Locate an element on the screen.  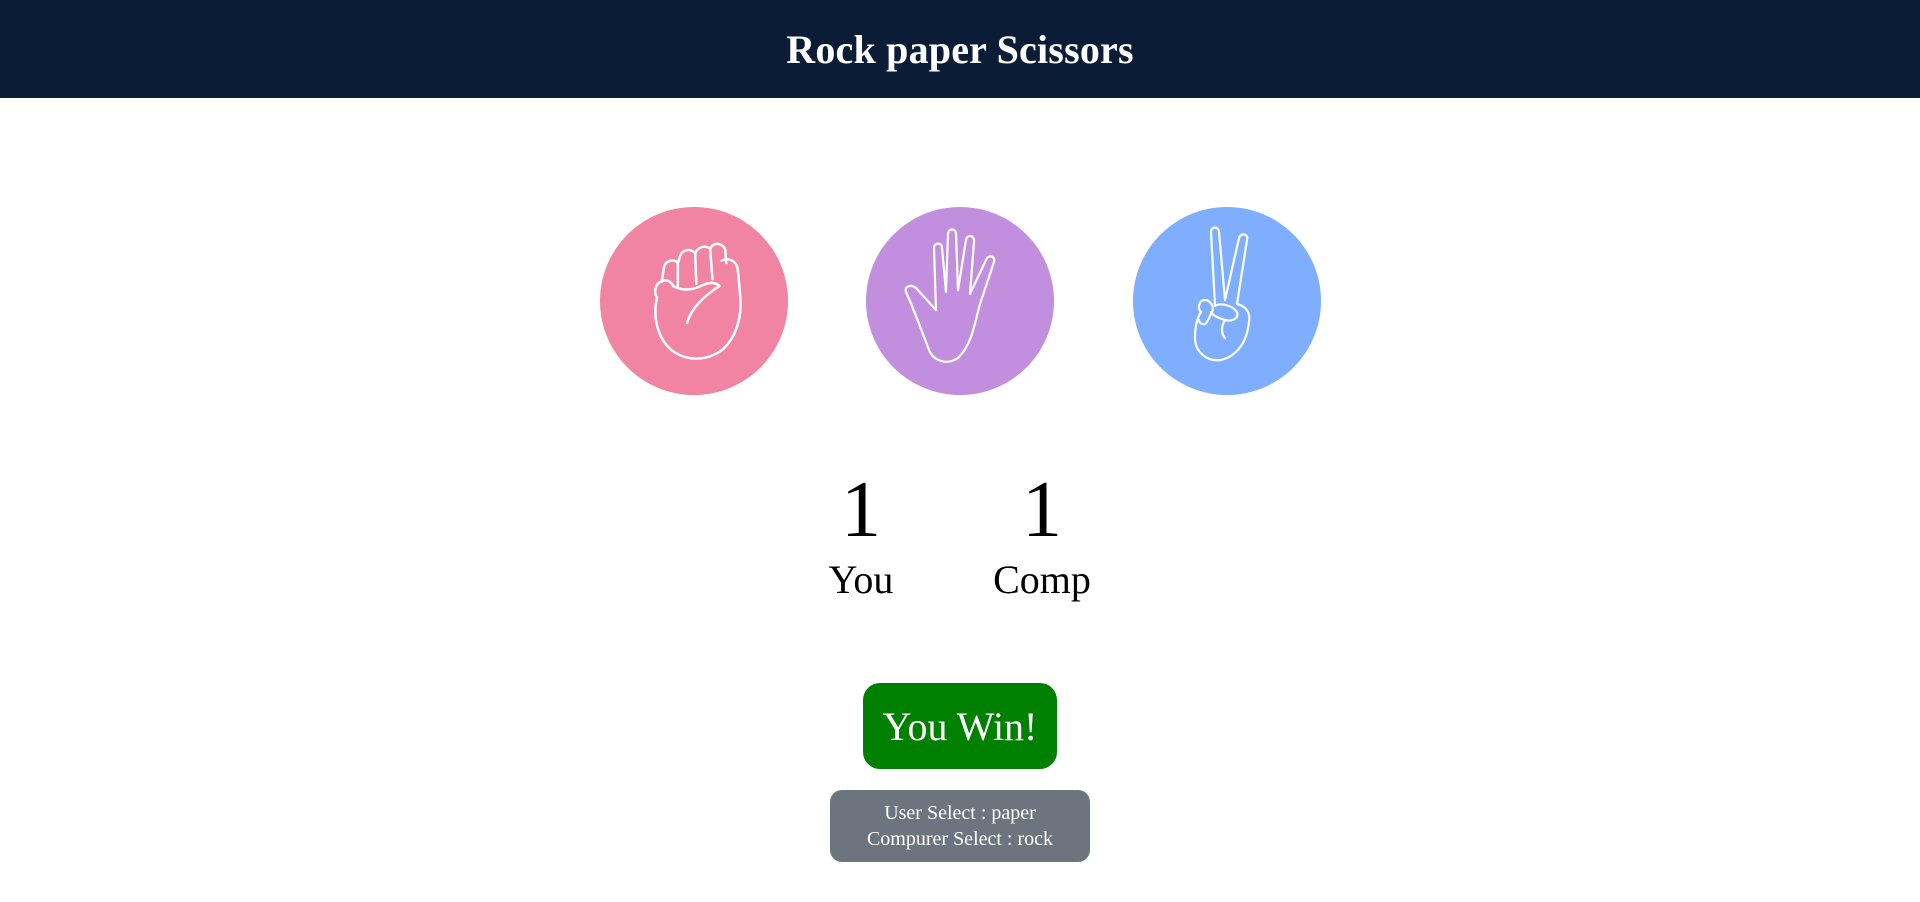
app-header: Rock paper Scissors is located at coordinates (960, 49).